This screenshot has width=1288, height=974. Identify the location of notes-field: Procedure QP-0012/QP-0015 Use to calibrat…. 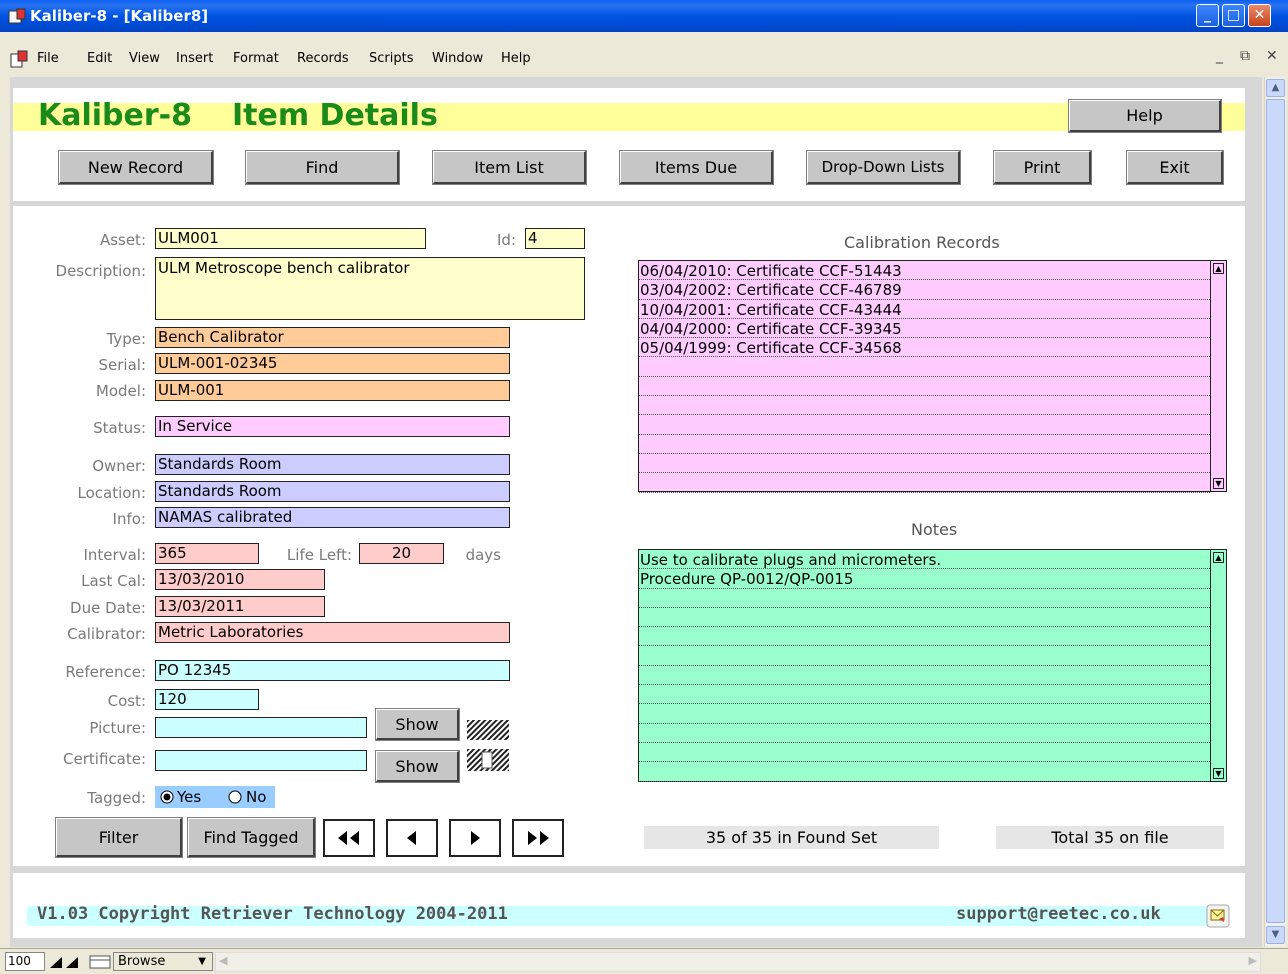
(932, 665).